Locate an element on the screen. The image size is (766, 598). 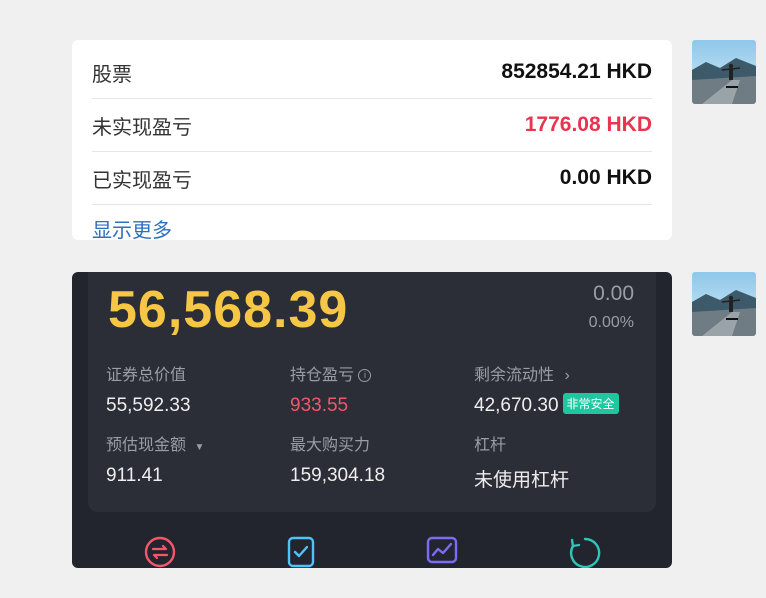
position-pnl-label: 持仓盈亏 is located at coordinates (322, 375).